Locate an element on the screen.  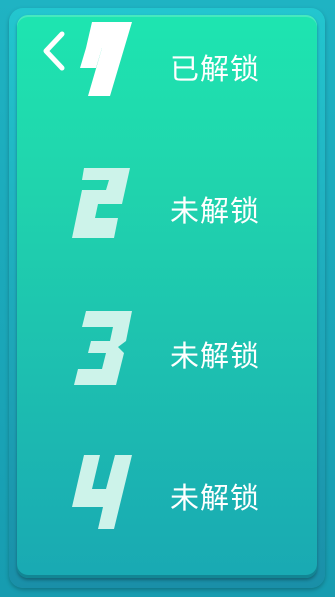
level-1-status: 已解锁 is located at coordinates (215, 69).